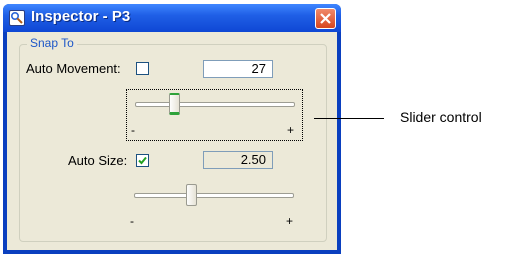 Image resolution: width=505 pixels, height=259 pixels. Describe the element at coordinates (73, 68) in the screenshot. I see `auto-movement-label: Auto Movement:` at that location.